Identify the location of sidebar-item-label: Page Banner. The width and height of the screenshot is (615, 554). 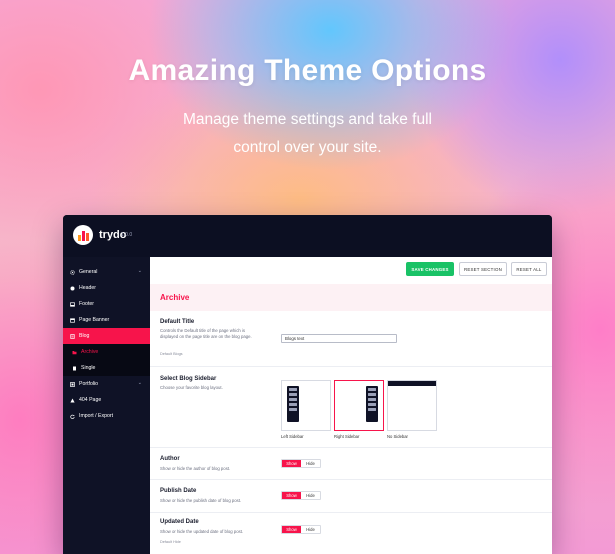
(94, 320).